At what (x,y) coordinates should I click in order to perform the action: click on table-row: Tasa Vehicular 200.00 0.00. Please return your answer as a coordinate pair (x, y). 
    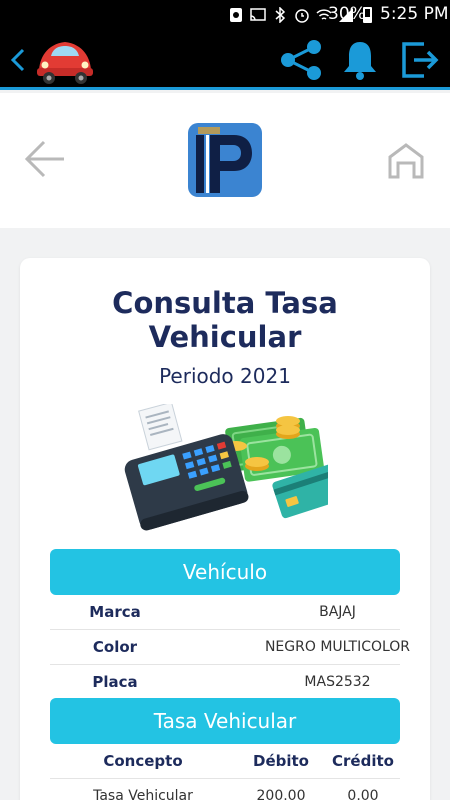
    Looking at the image, I should click on (225, 789).